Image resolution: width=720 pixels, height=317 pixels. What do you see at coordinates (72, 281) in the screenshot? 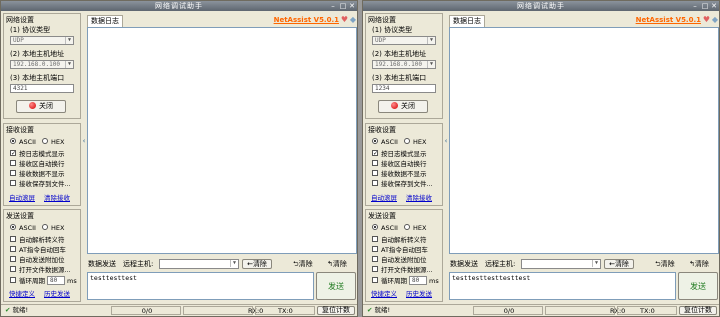
I see `loop-unit: ms` at bounding box center [72, 281].